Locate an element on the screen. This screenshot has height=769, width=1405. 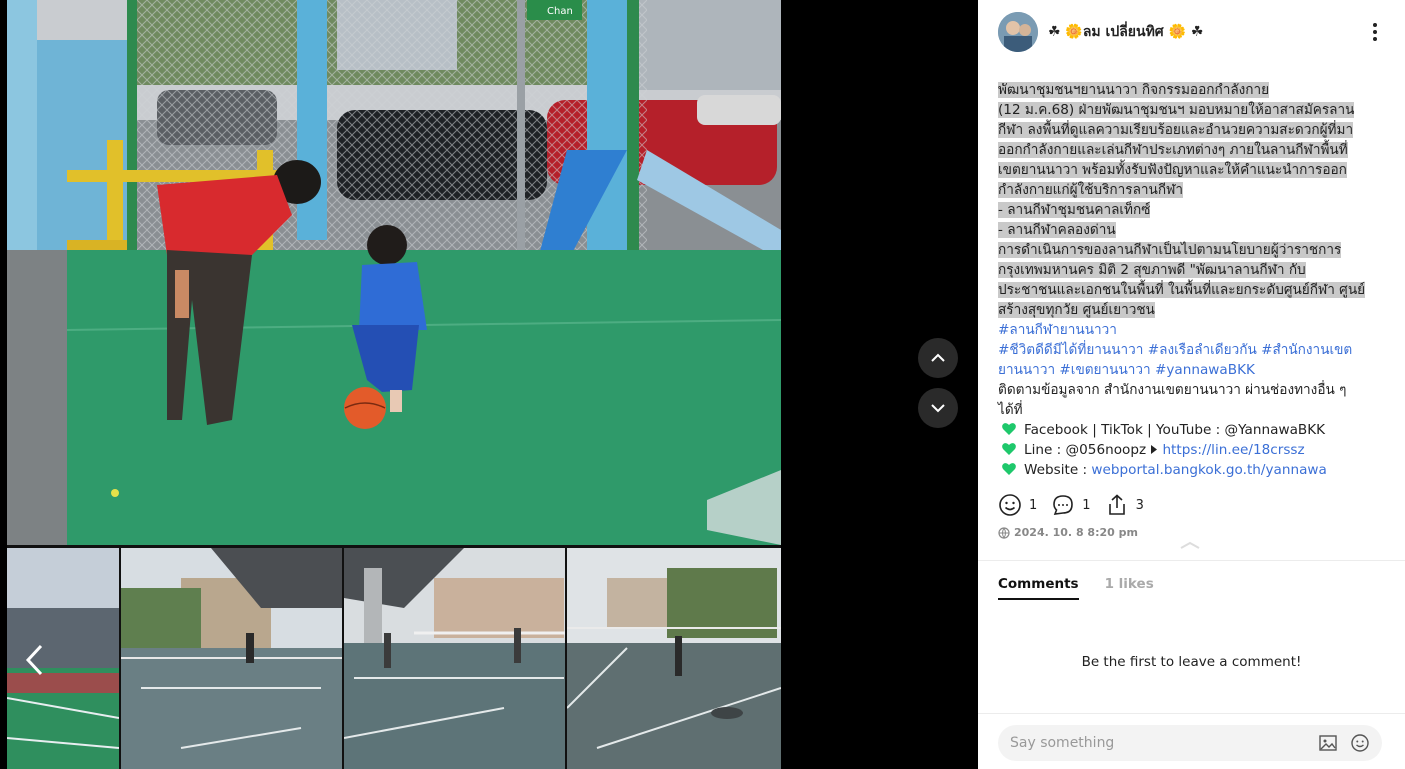
line-link: https://lin.ee/18crssz is located at coordinates (1233, 450).